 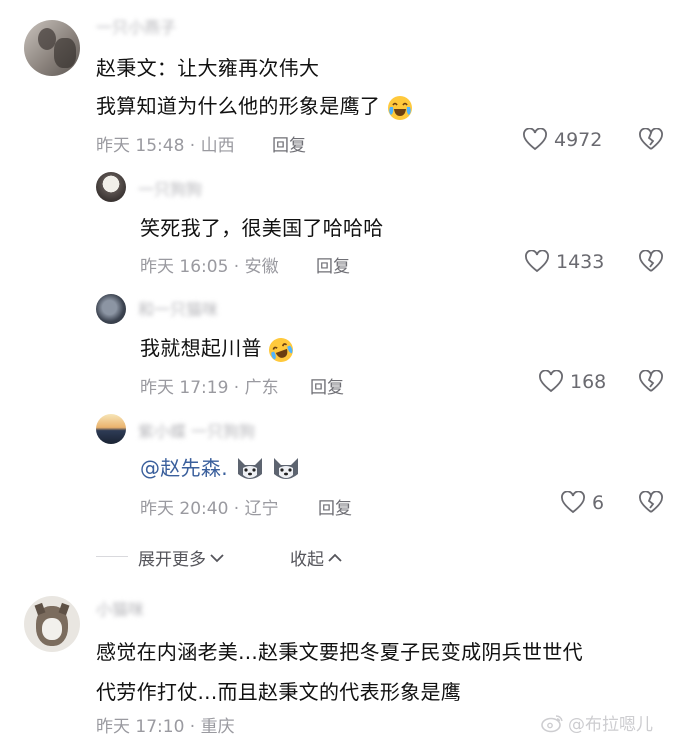 I want to click on comment-author: 一只小燕子, so click(x=136, y=26).